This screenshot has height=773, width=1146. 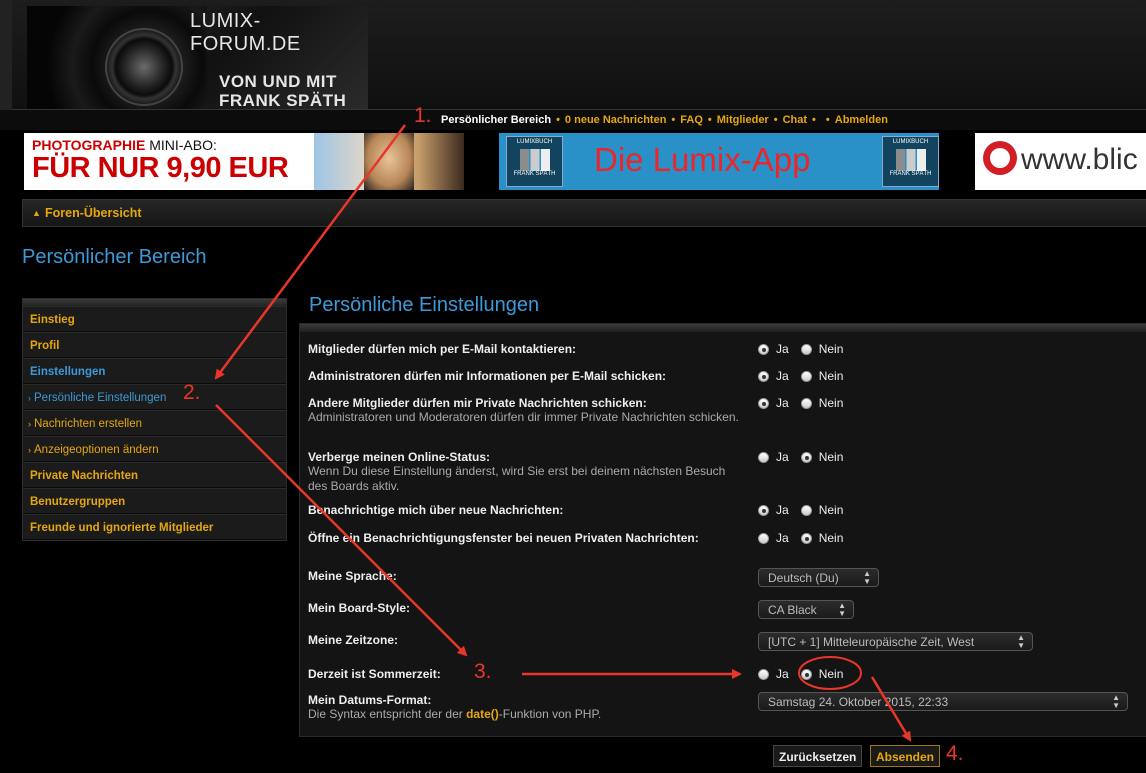 I want to click on sidebar-item-personal-settings: › Persönliche Einstellungen, so click(x=154, y=397).